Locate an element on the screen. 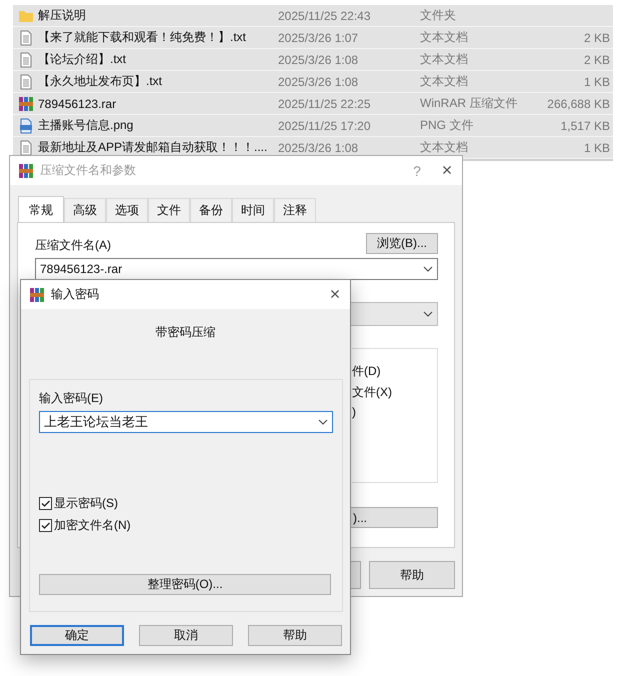  image-file-icon is located at coordinates (26, 126).